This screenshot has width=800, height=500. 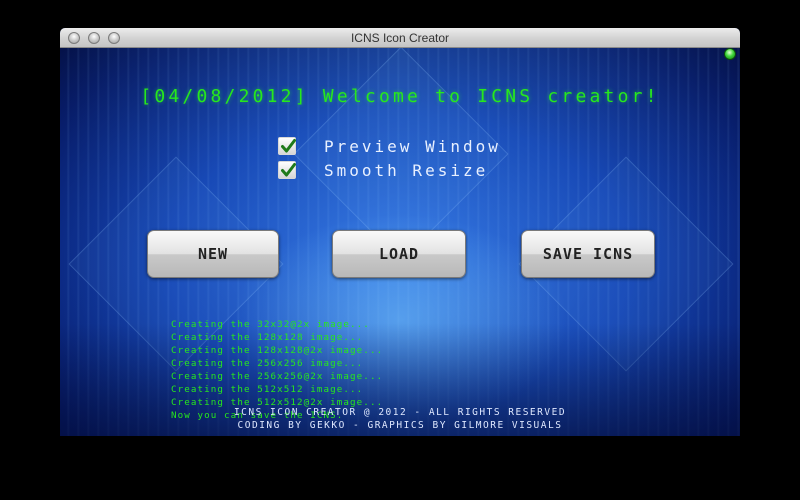 I want to click on option-smooth-resize: Smooth Resize, so click(x=383, y=170).